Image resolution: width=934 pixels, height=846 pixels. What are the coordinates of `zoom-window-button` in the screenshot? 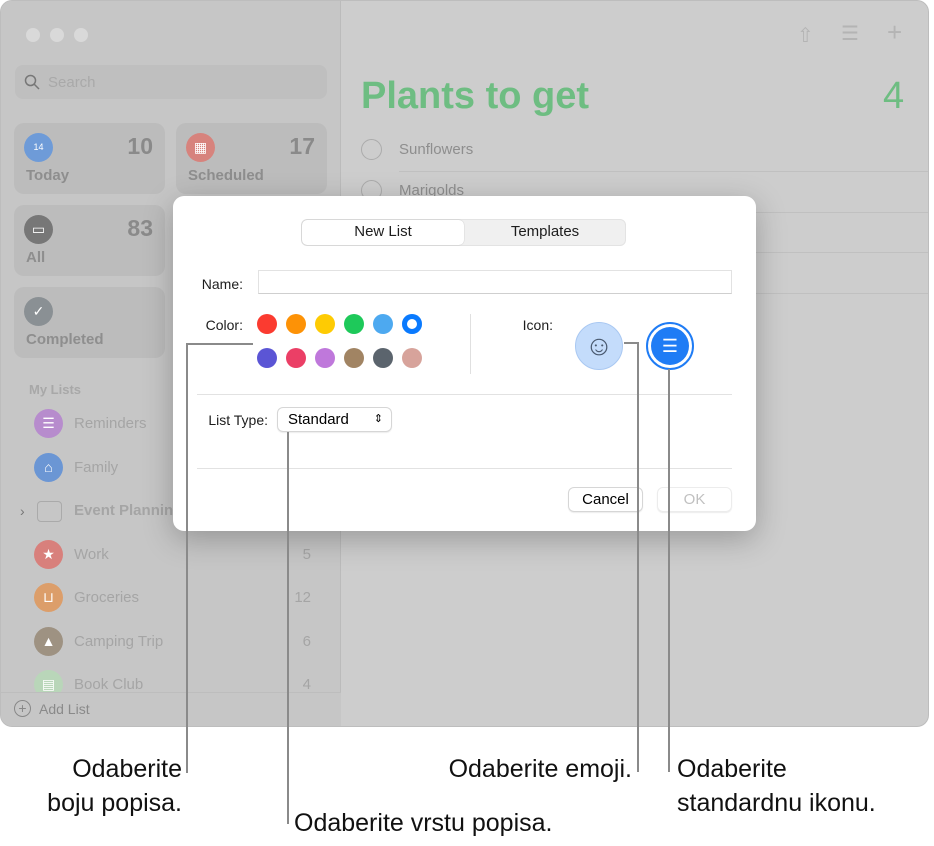 It's located at (81, 35).